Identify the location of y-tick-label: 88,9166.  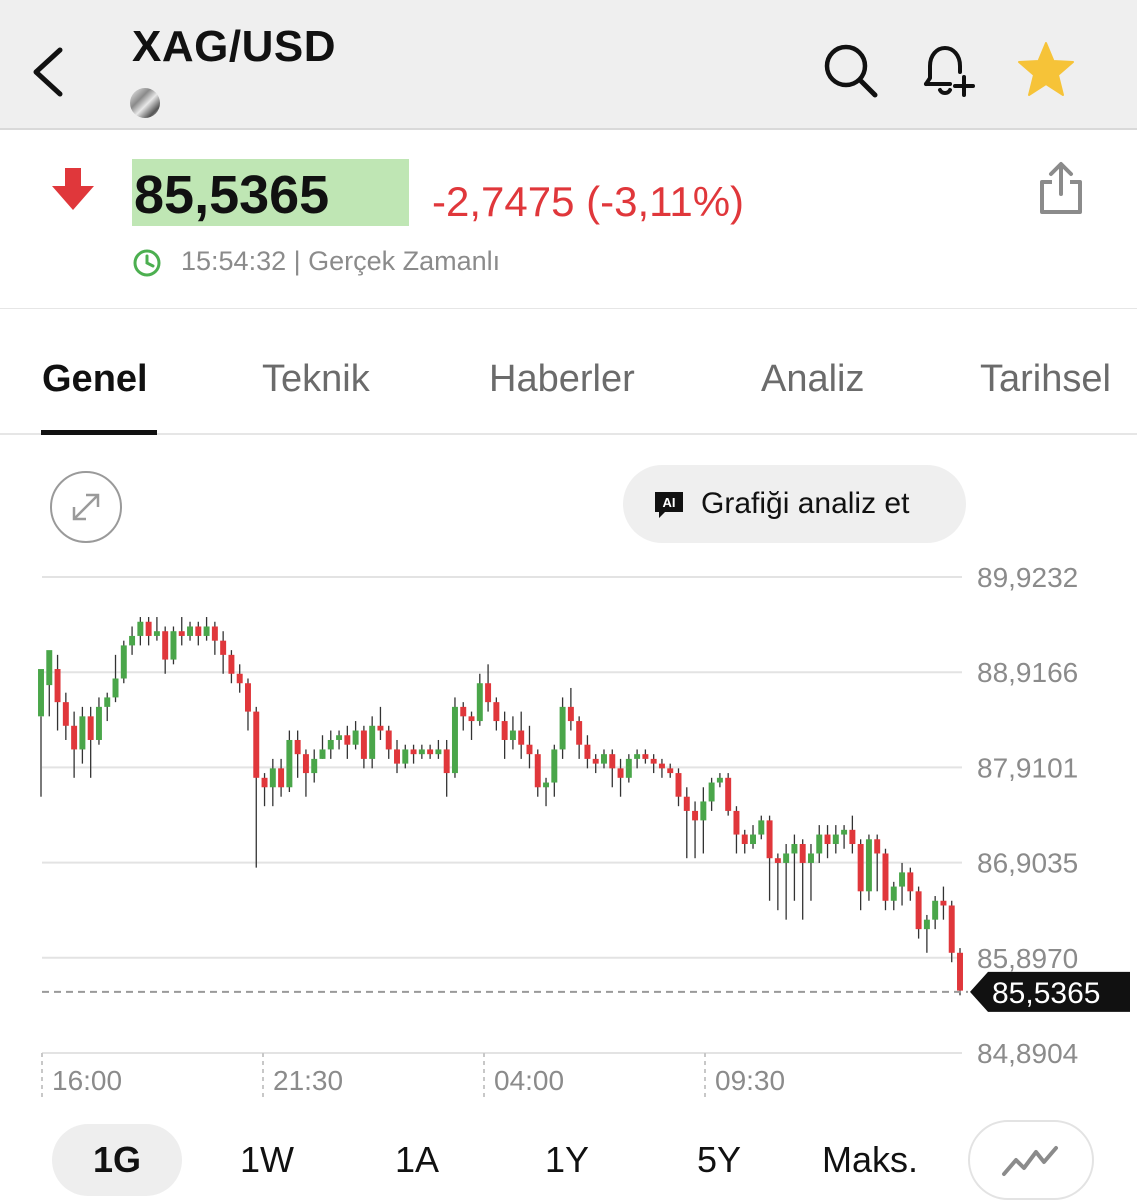
(1027, 672).